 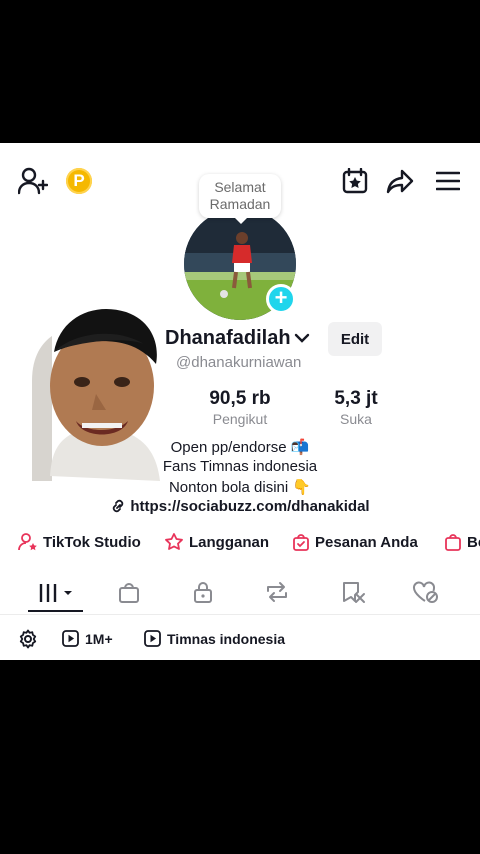 I want to click on bio-link-text: https://sociabuzz.com/dhanakidal, so click(x=249, y=506).